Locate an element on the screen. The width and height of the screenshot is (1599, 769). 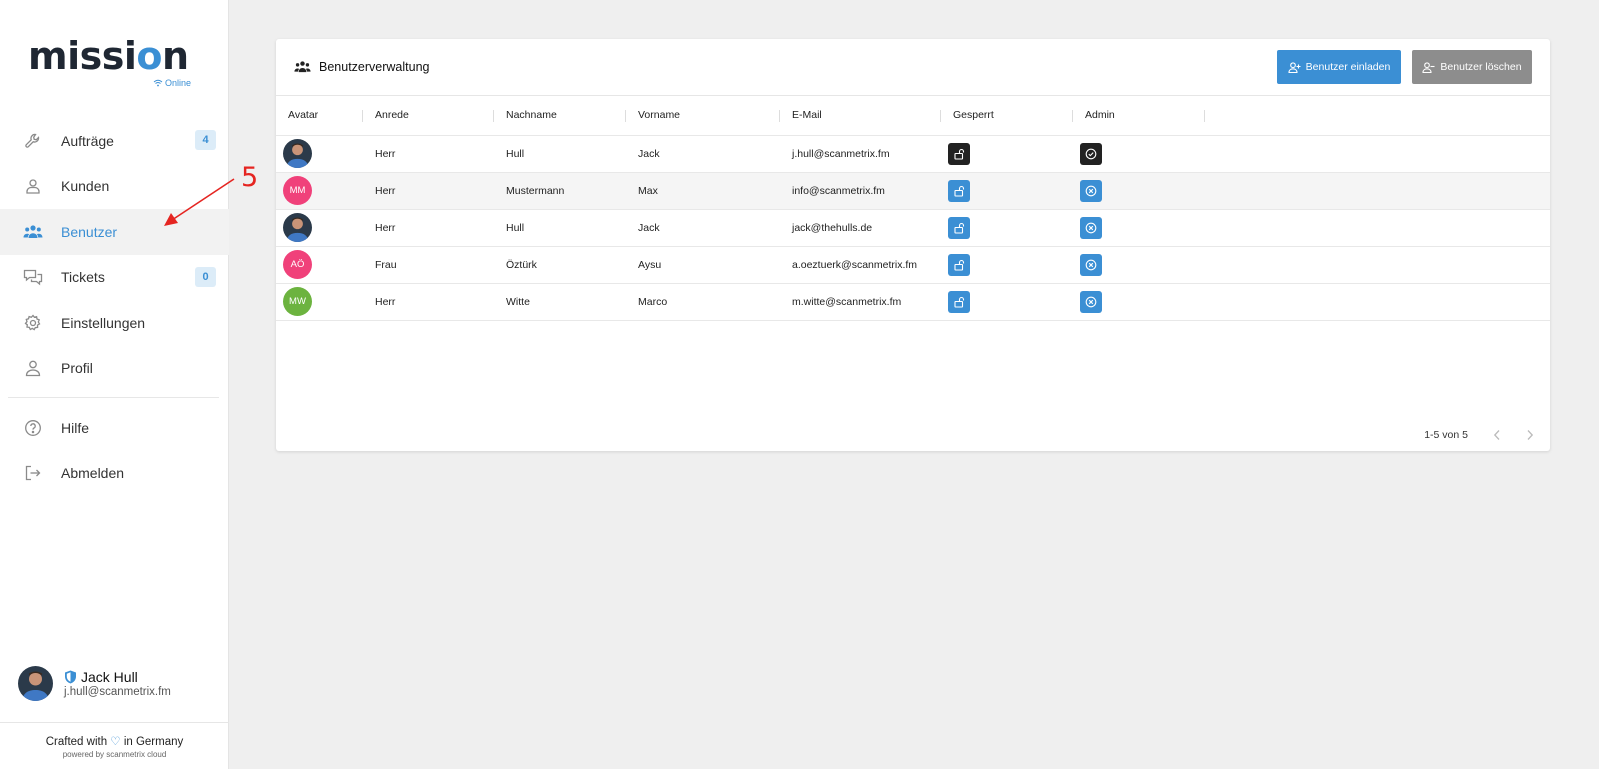
current-user-card: Jack Hull j.hull@scanmetrix.fm is located at coordinates (94, 683).